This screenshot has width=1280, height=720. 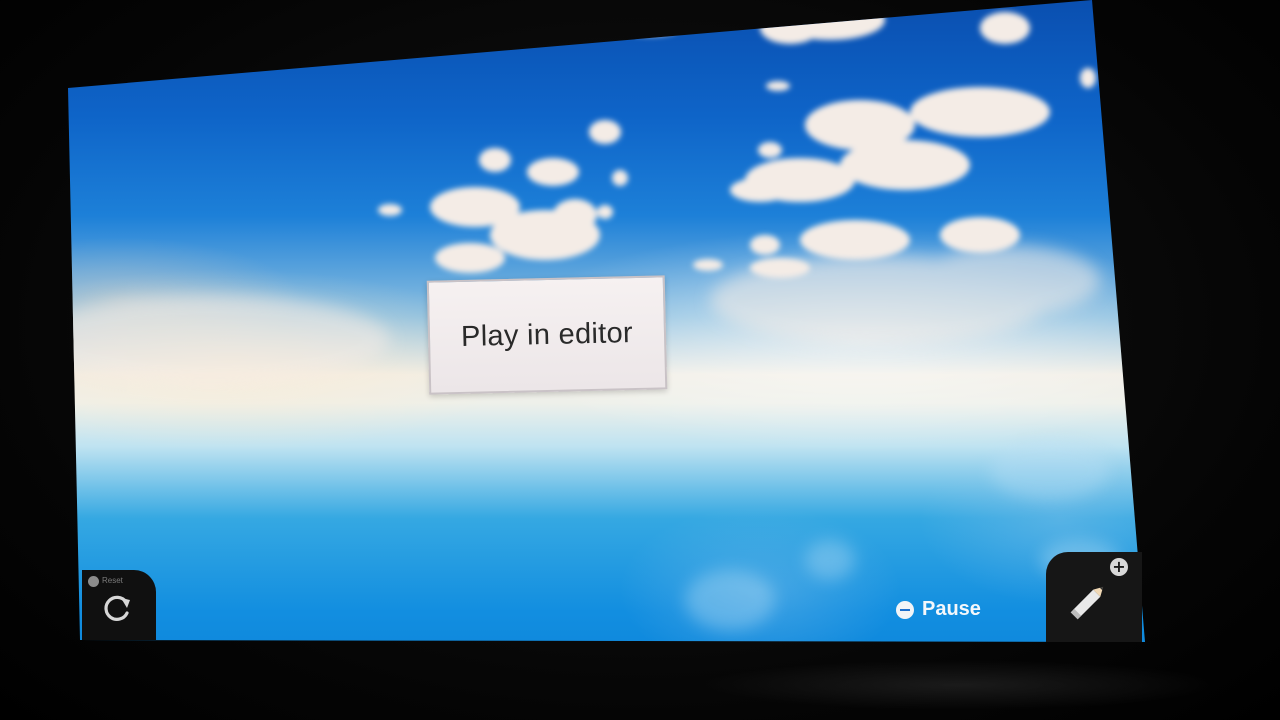 What do you see at coordinates (960, 685) in the screenshot?
I see `bezel-glare` at bounding box center [960, 685].